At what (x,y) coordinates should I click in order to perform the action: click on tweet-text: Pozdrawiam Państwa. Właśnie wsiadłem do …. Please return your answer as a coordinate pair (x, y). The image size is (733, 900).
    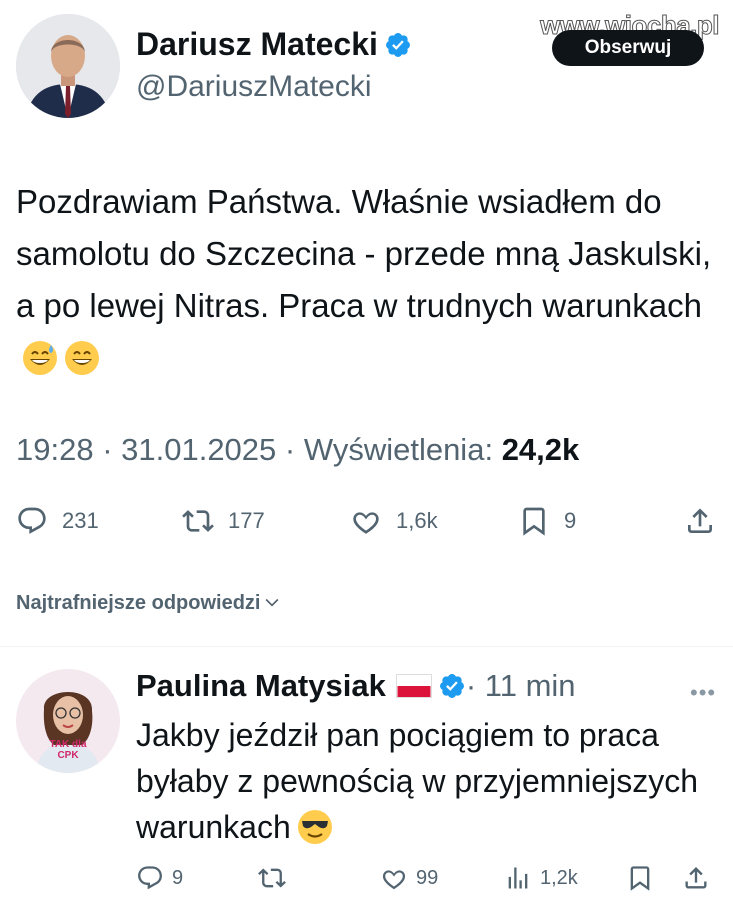
    Looking at the image, I should click on (364, 253).